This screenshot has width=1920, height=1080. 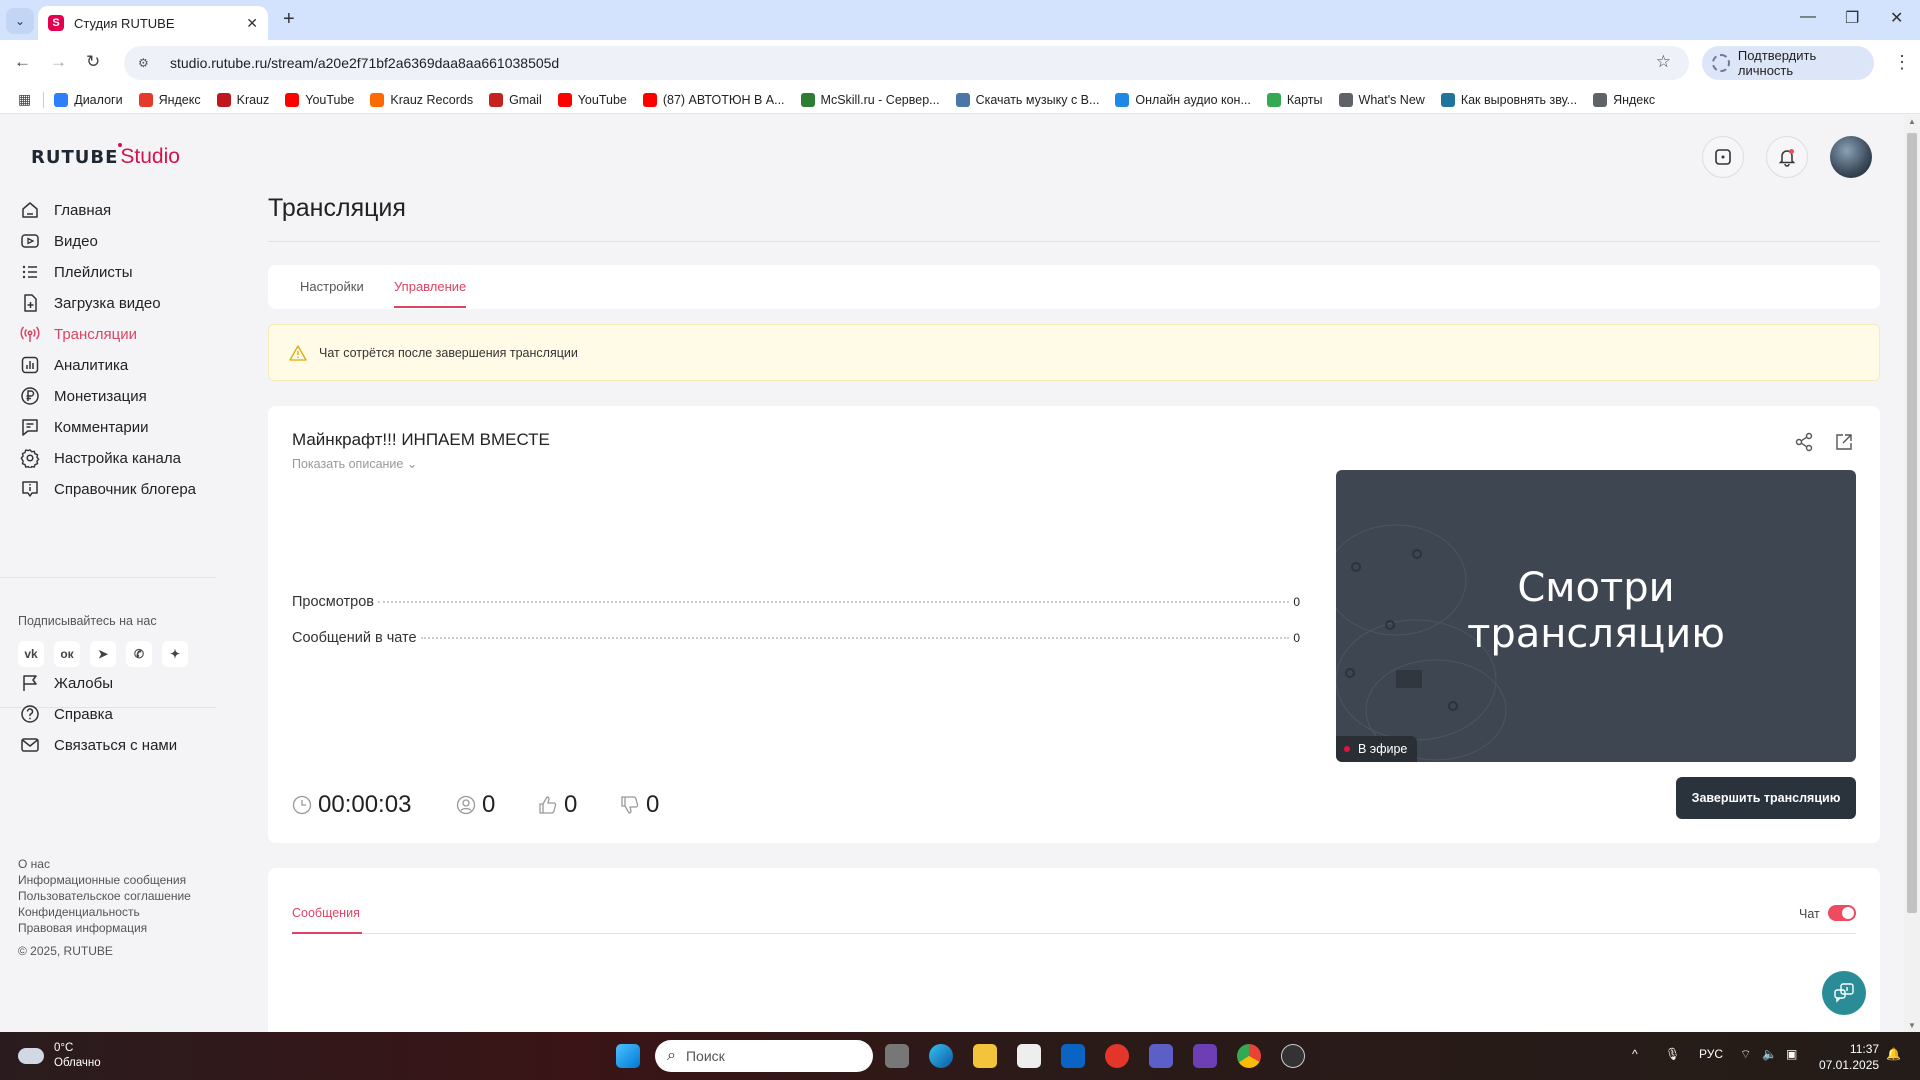 What do you see at coordinates (1391, 99) in the screenshot?
I see `bookmark-label: What's New` at bounding box center [1391, 99].